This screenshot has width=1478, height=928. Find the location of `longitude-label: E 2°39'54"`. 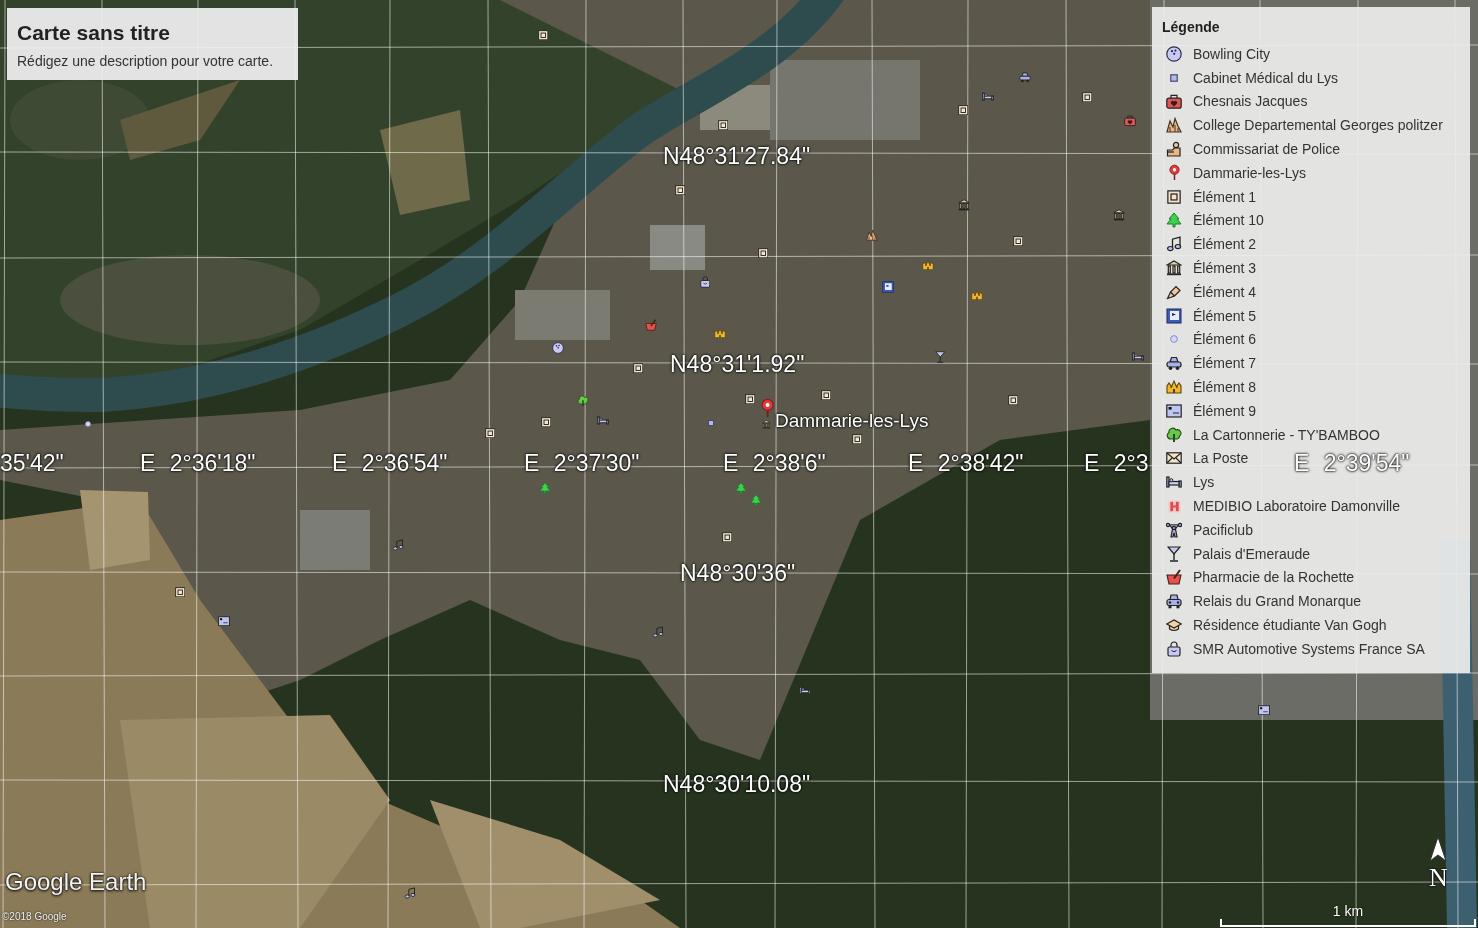

longitude-label: E 2°39'54" is located at coordinates (1352, 463).